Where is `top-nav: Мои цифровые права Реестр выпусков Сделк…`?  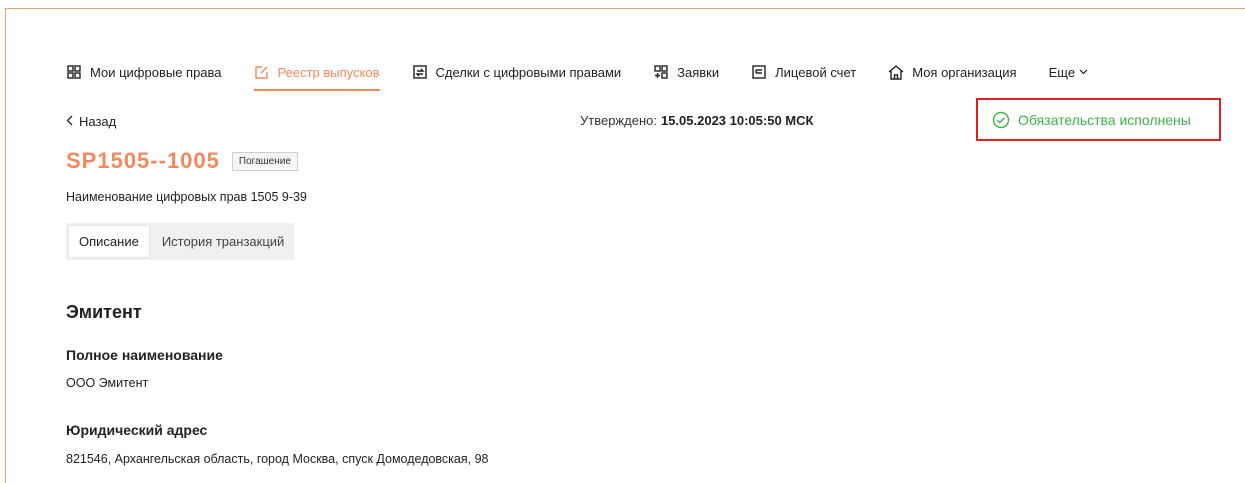
top-nav: Мои цифровые права Реестр выпусков Сделк… is located at coordinates (577, 76).